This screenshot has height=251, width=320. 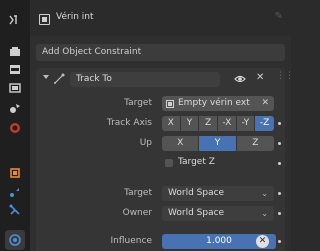 I want to click on object-name: Vérin int, so click(x=75, y=17).